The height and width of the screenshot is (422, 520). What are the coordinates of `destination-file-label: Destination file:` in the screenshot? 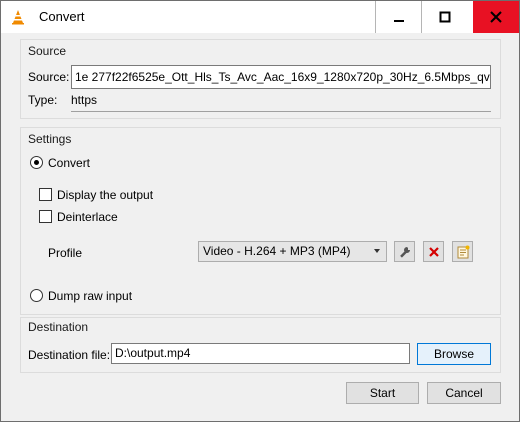 It's located at (69, 355).